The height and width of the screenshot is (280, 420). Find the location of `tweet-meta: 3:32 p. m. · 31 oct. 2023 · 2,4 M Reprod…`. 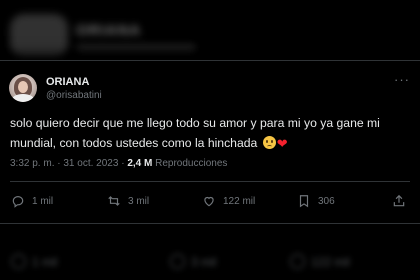

tweet-meta: 3:32 p. m. · 31 oct. 2023 · 2,4 M Reprod… is located at coordinates (118, 163).